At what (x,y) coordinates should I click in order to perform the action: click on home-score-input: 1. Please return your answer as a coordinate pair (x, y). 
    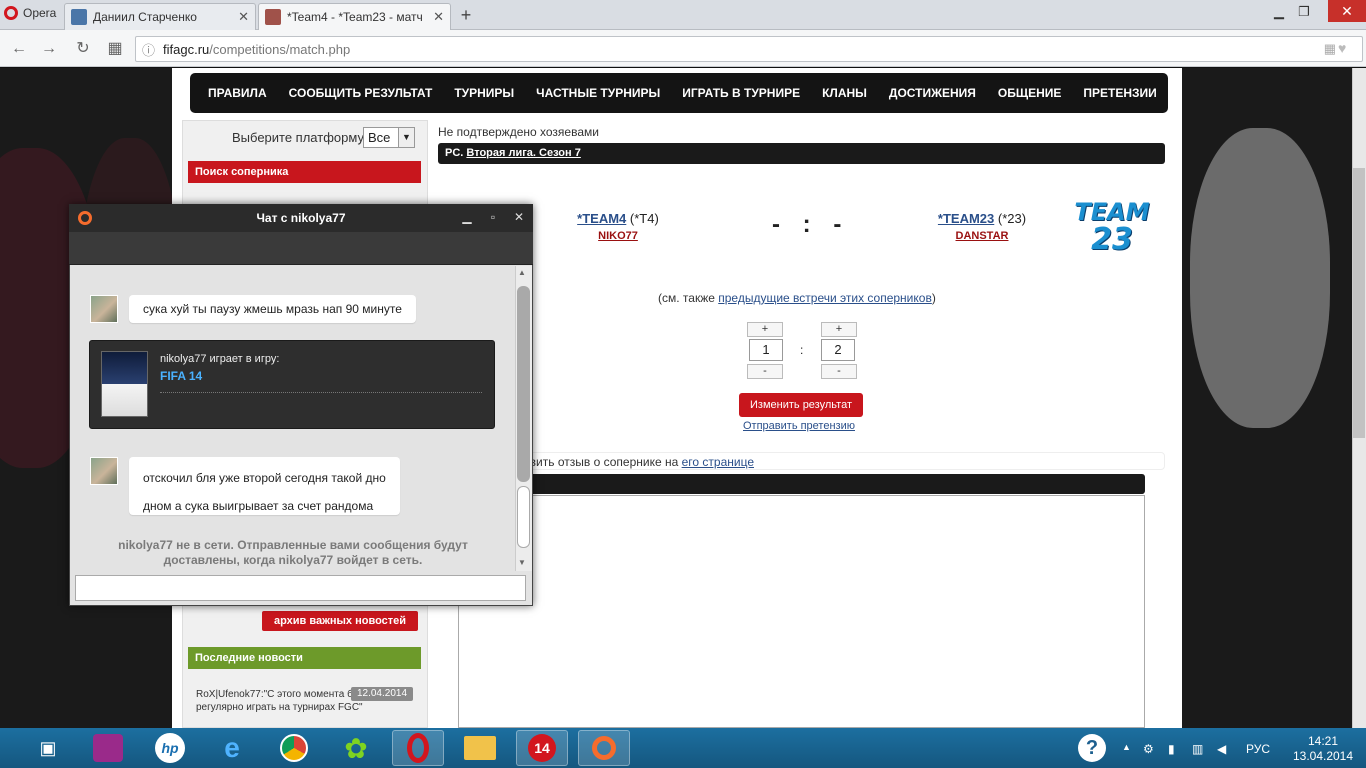
    Looking at the image, I should click on (766, 350).